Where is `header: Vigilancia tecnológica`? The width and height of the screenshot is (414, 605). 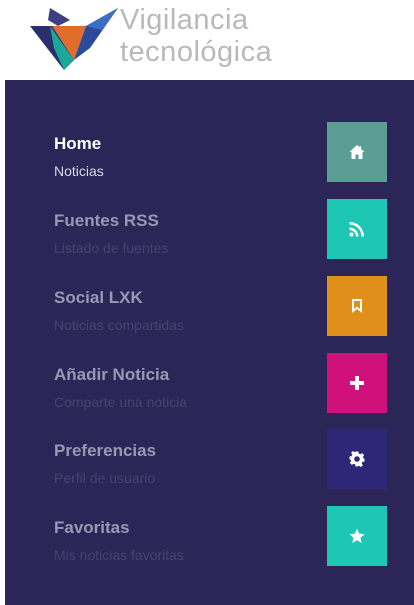 header: Vigilancia tecnológica is located at coordinates (207, 40).